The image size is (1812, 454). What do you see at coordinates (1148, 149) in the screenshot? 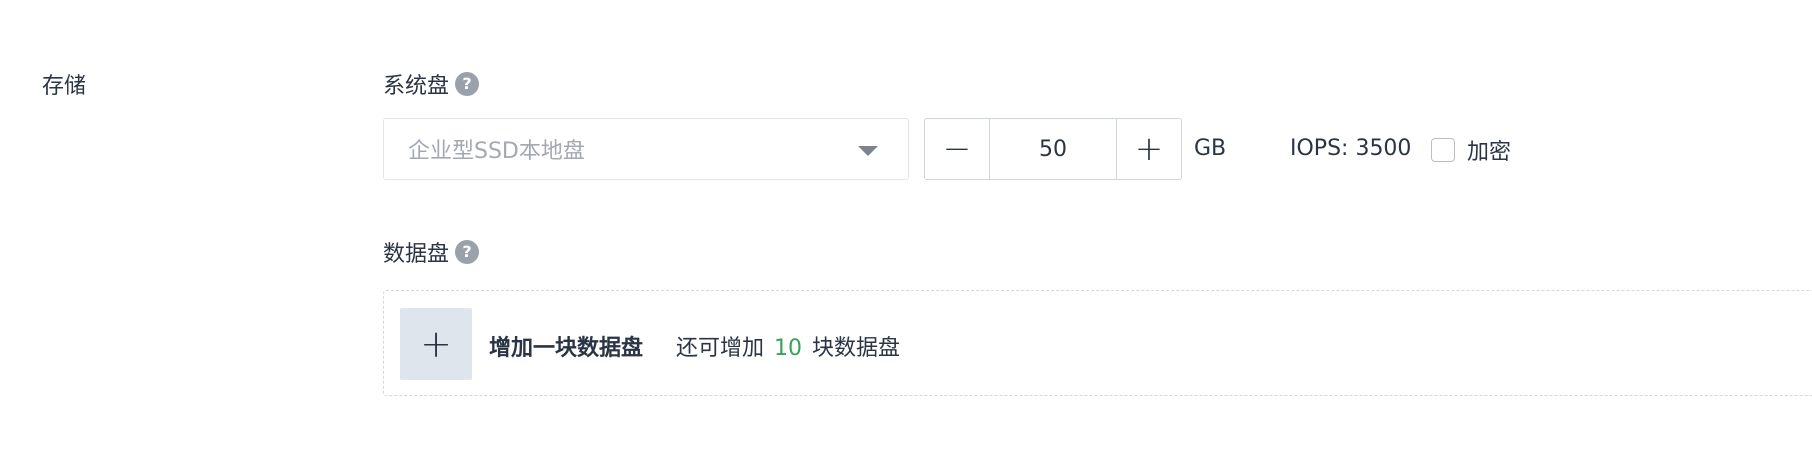
I see `increment-button: +` at bounding box center [1148, 149].